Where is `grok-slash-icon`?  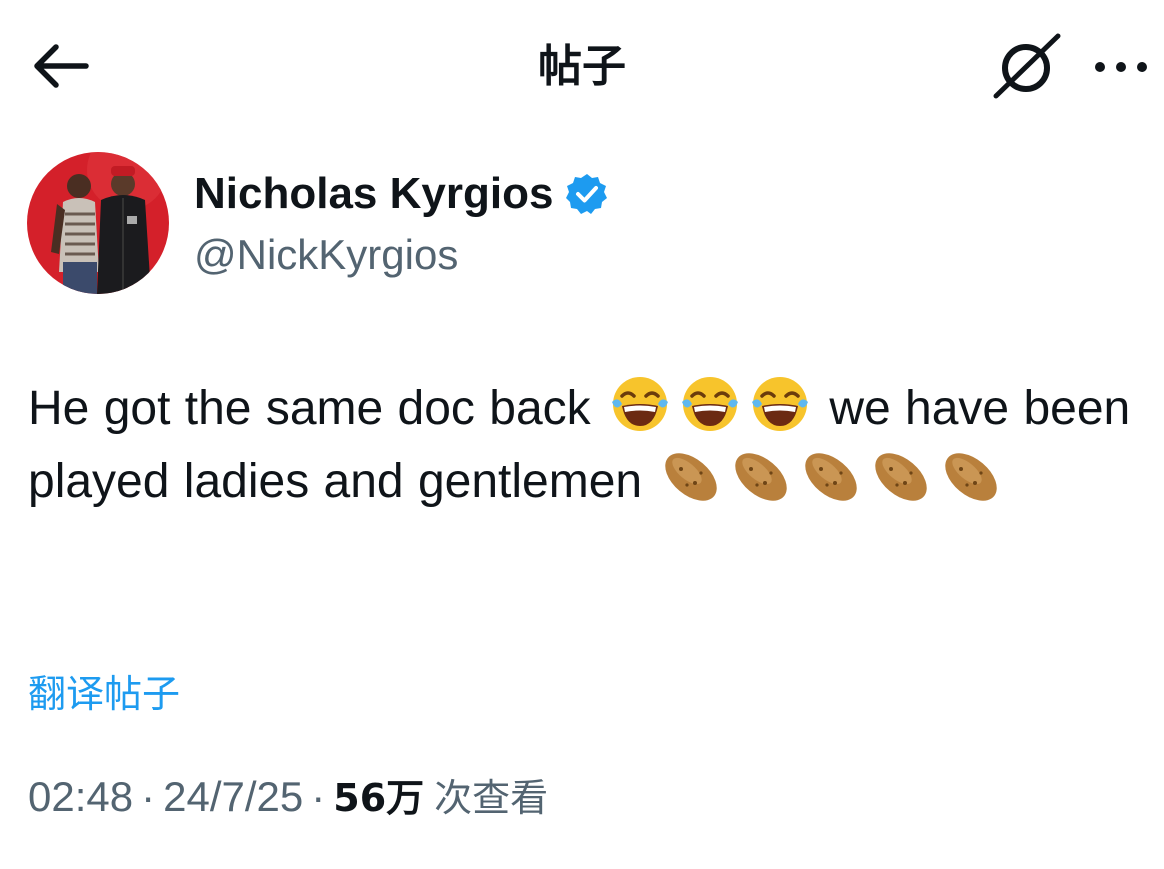
grok-slash-icon is located at coordinates (1027, 67).